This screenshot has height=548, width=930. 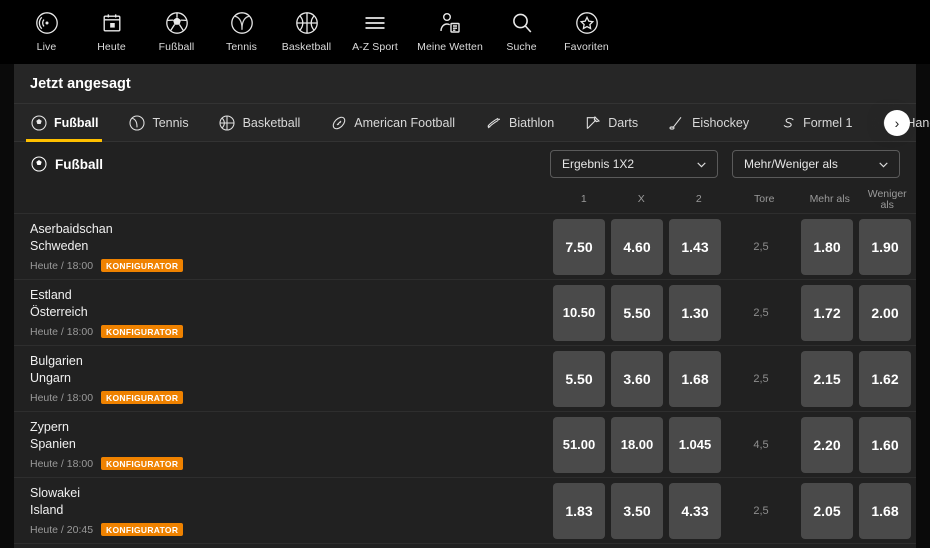 What do you see at coordinates (165, 122) in the screenshot?
I see `tab-tennis: Tennis` at bounding box center [165, 122].